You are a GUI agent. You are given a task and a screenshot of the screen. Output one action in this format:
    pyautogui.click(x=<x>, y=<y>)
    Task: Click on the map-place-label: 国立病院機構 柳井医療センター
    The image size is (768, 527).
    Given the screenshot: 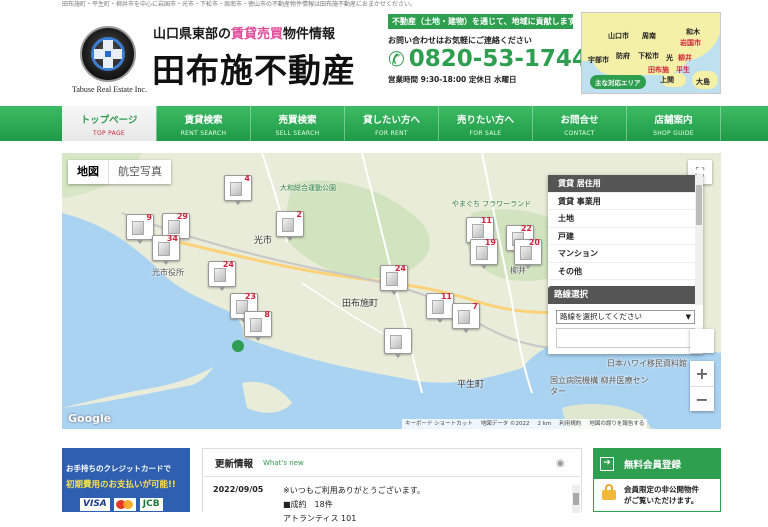 What is the action you would take?
    pyautogui.click(x=599, y=386)
    